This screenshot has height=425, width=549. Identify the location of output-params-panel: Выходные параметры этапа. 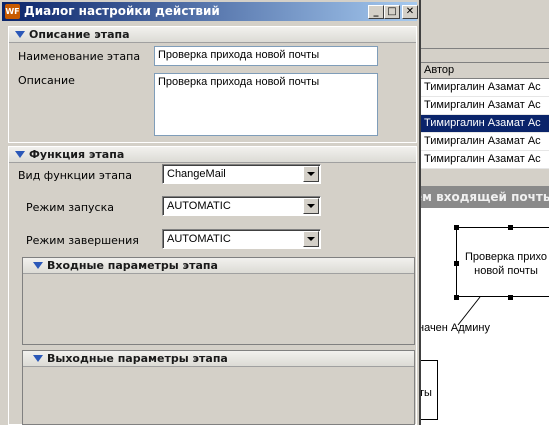
(218, 387).